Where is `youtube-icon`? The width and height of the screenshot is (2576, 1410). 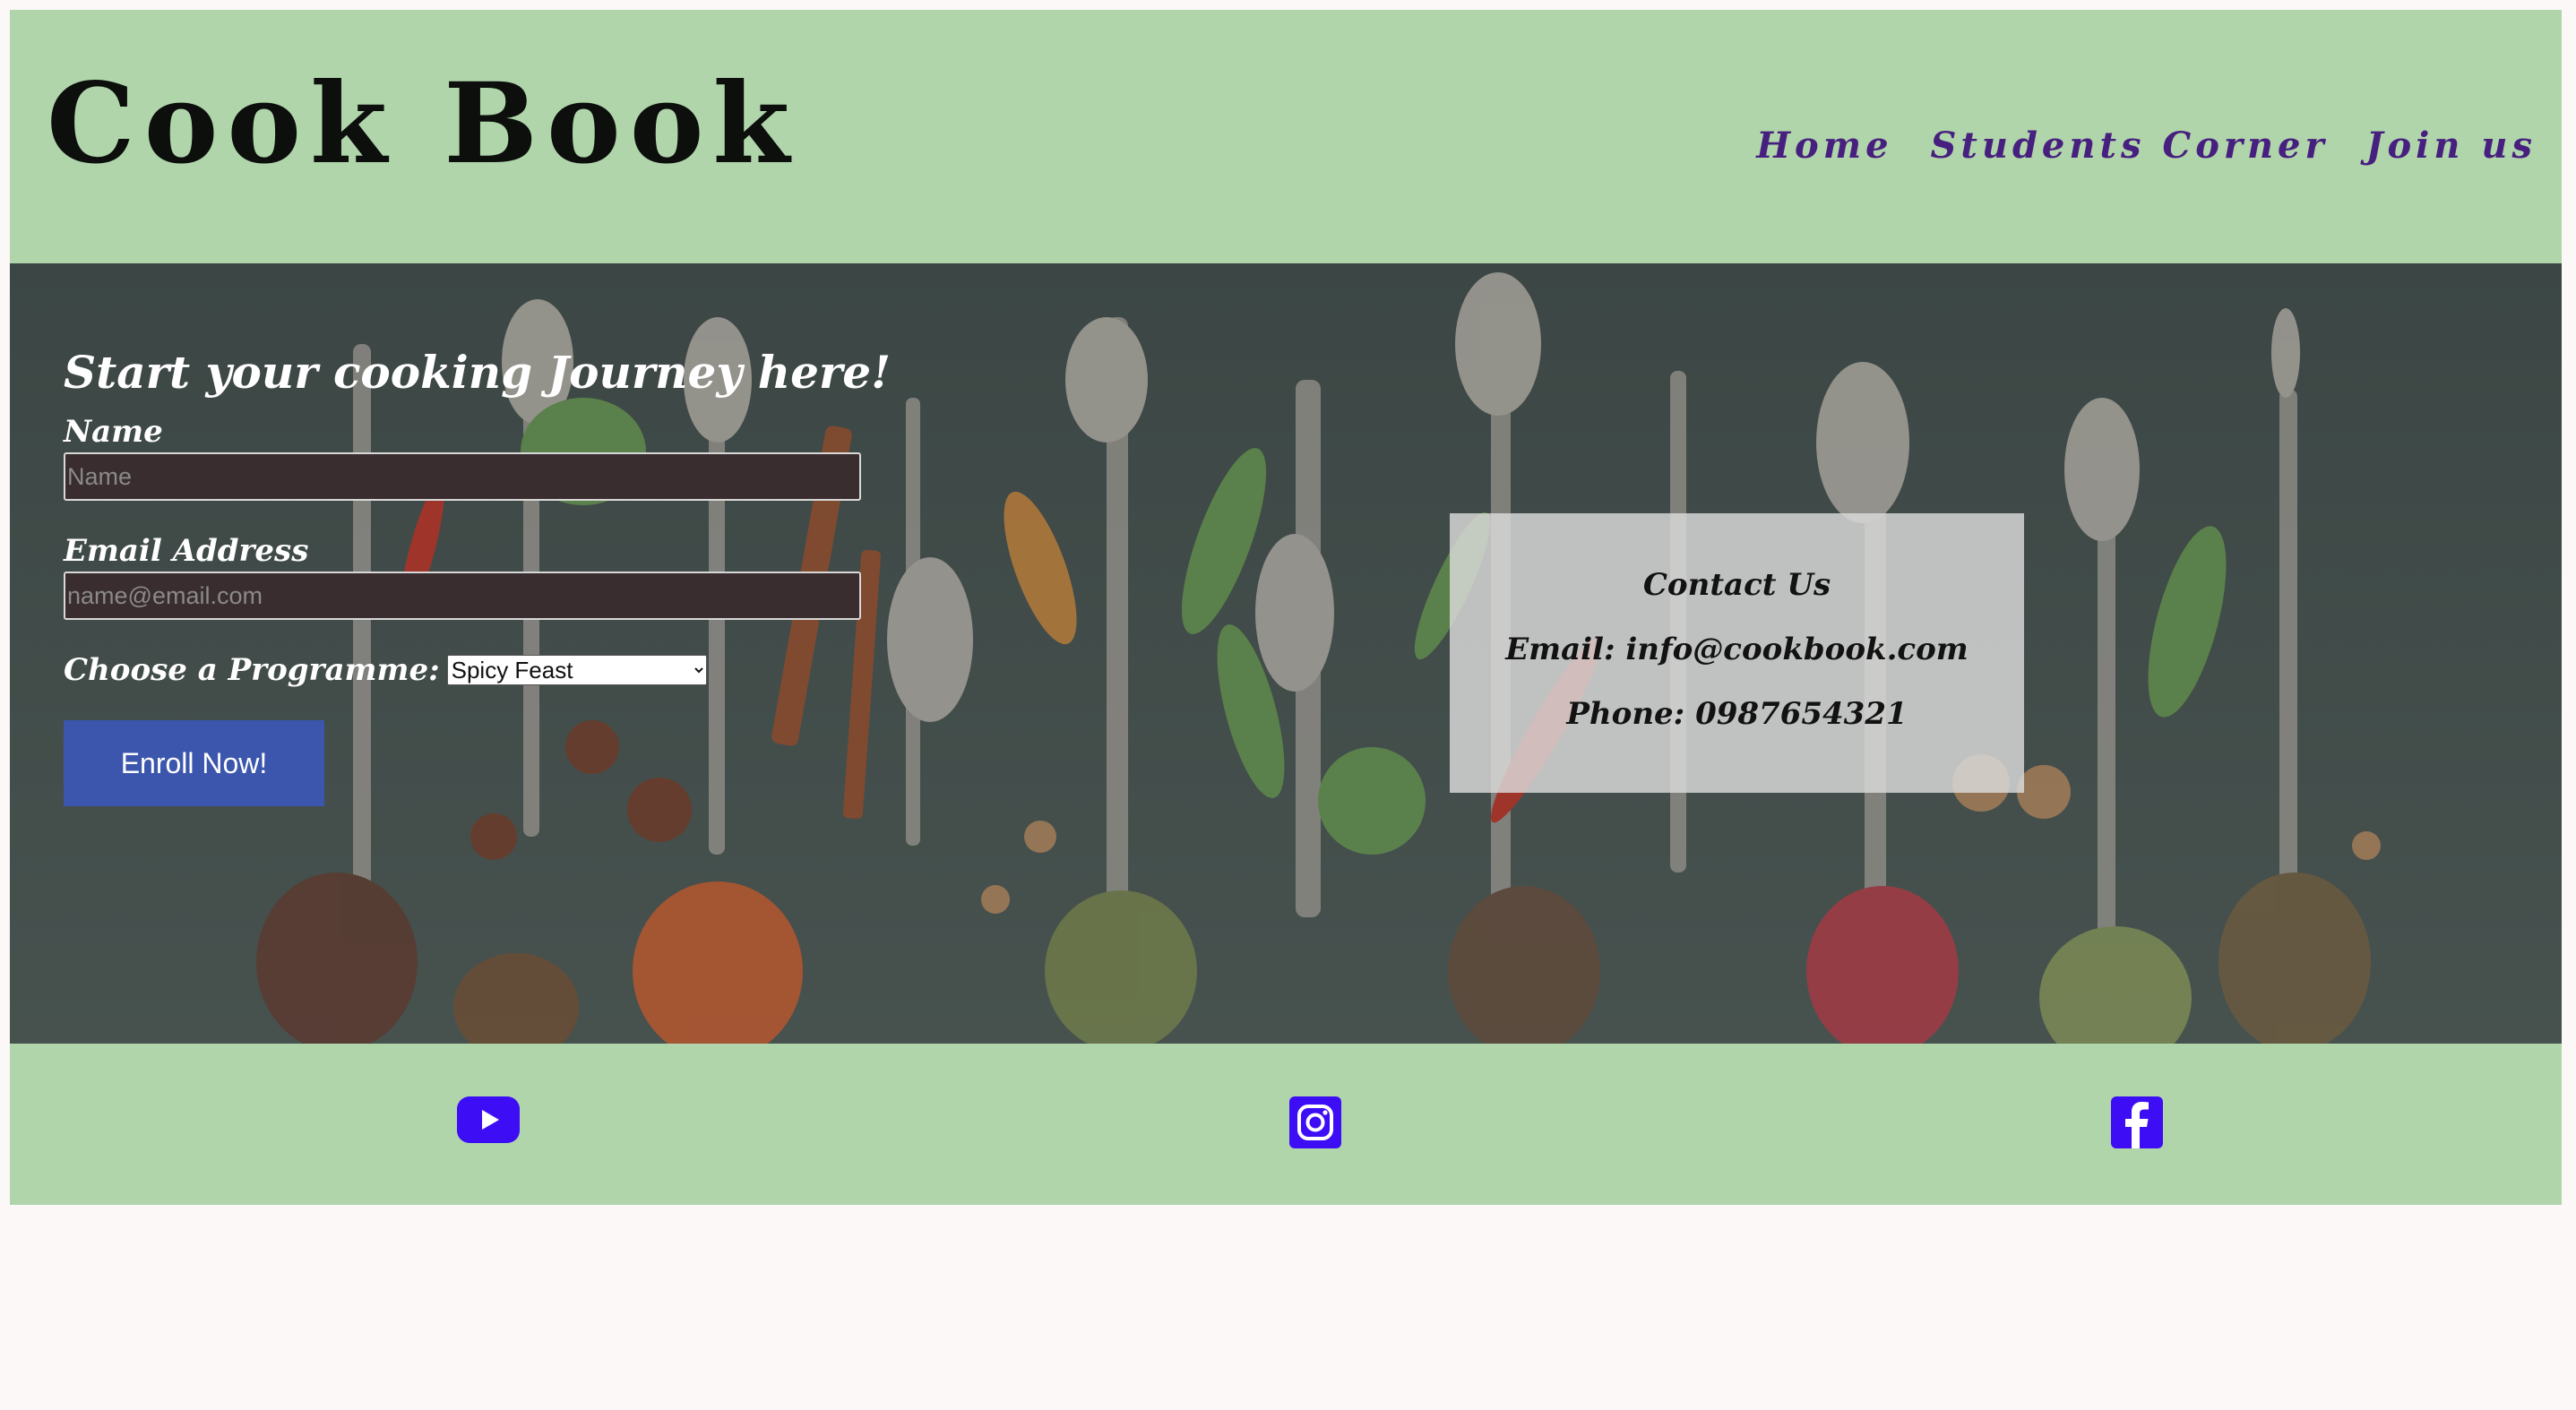 youtube-icon is located at coordinates (489, 1121).